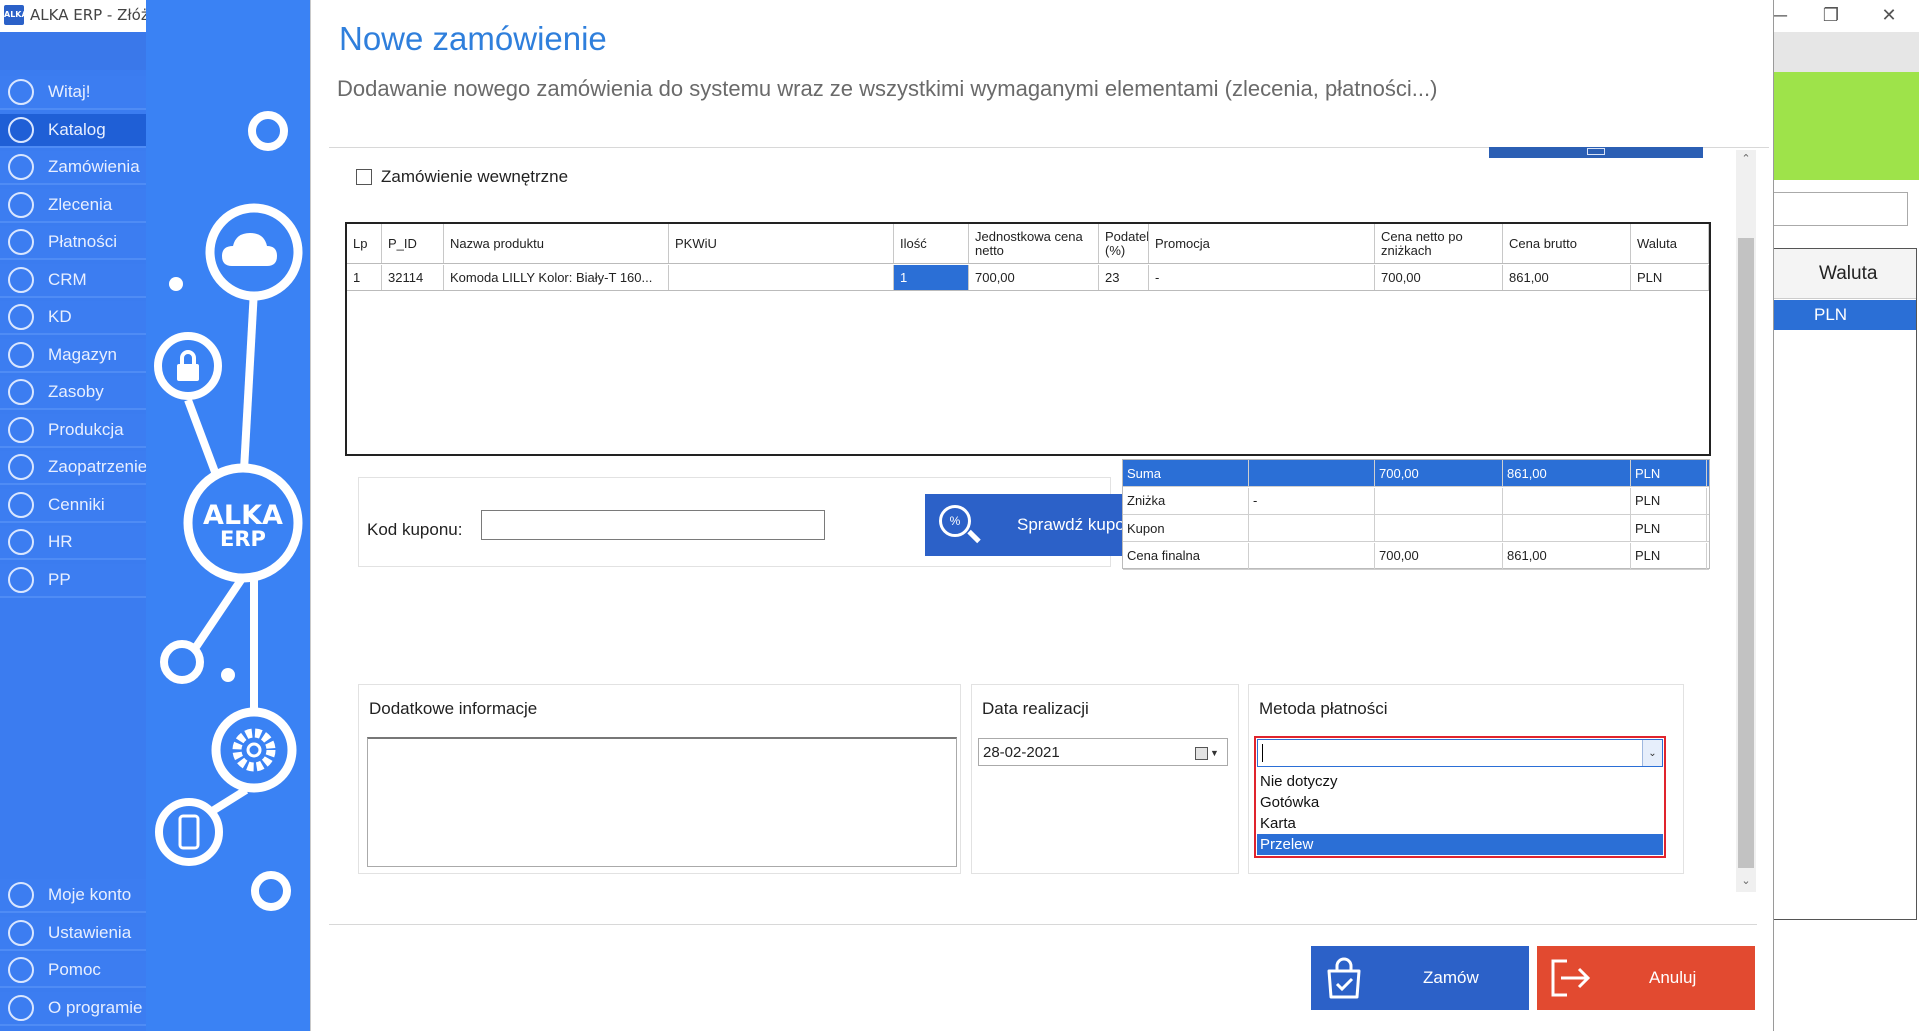  What do you see at coordinates (364, 243) in the screenshot?
I see `grid-header-cell: Lp` at bounding box center [364, 243].